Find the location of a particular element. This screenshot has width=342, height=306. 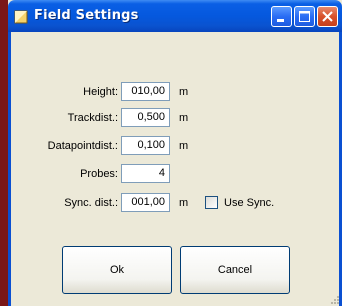

ok-button: Ok is located at coordinates (117, 270).